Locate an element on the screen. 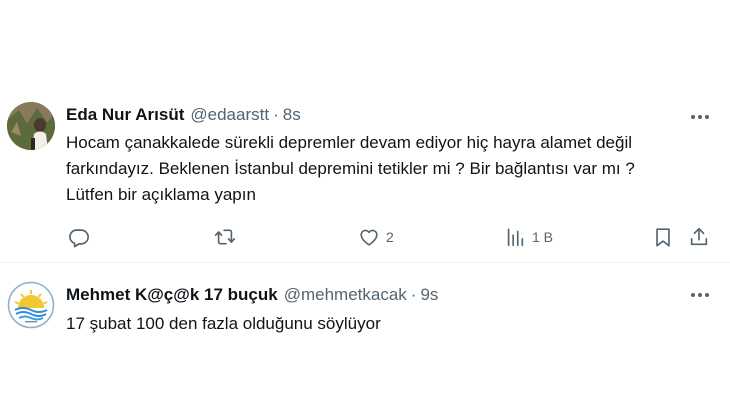 This screenshot has width=730, height=420. views-button: 1 B is located at coordinates (528, 237).